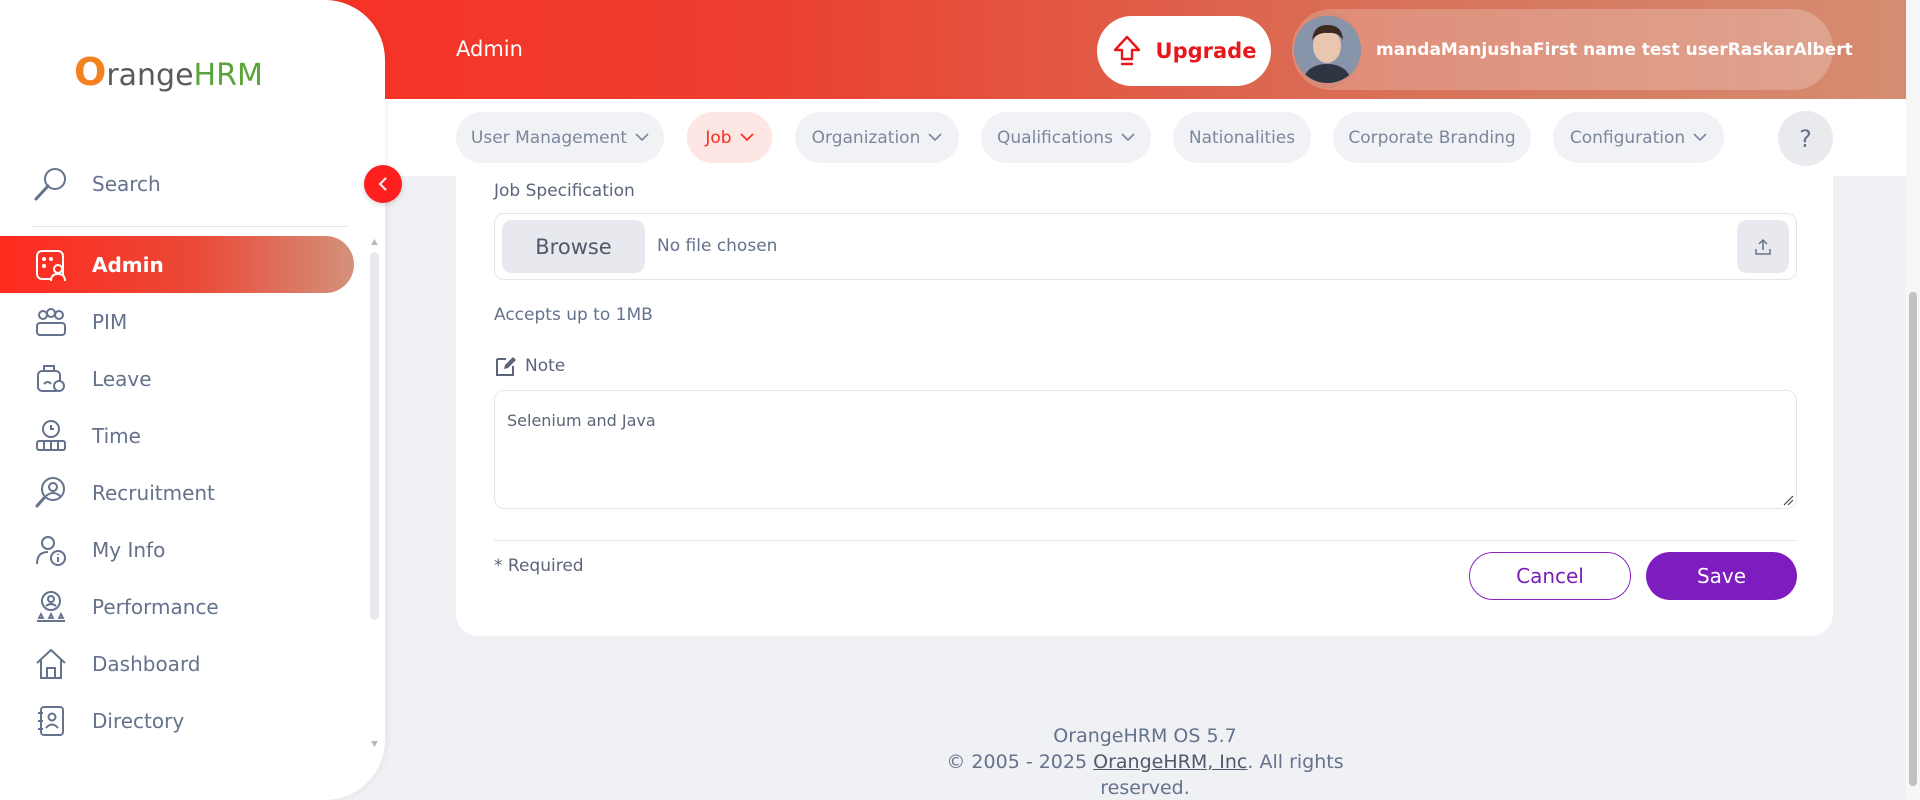  What do you see at coordinates (374, 744) in the screenshot?
I see `sidebar-scroll-down-icon` at bounding box center [374, 744].